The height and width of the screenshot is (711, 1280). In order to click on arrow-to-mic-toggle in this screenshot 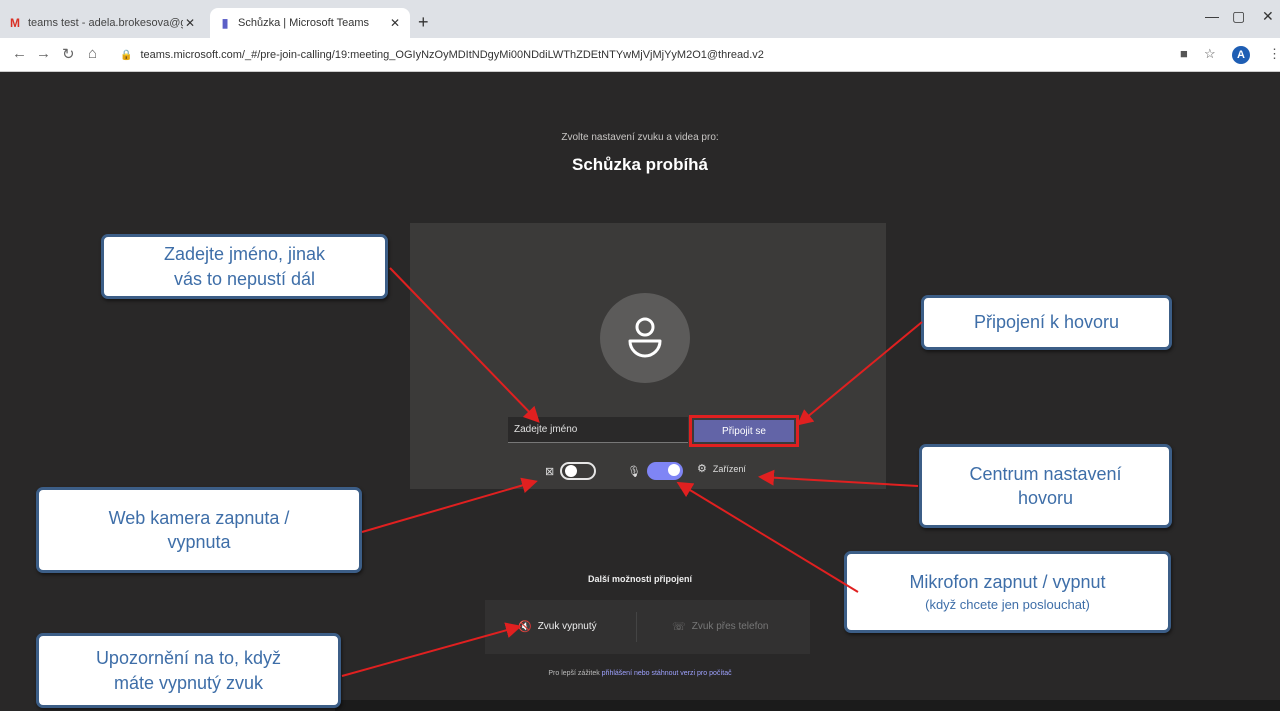, I will do `click(767, 537)`.